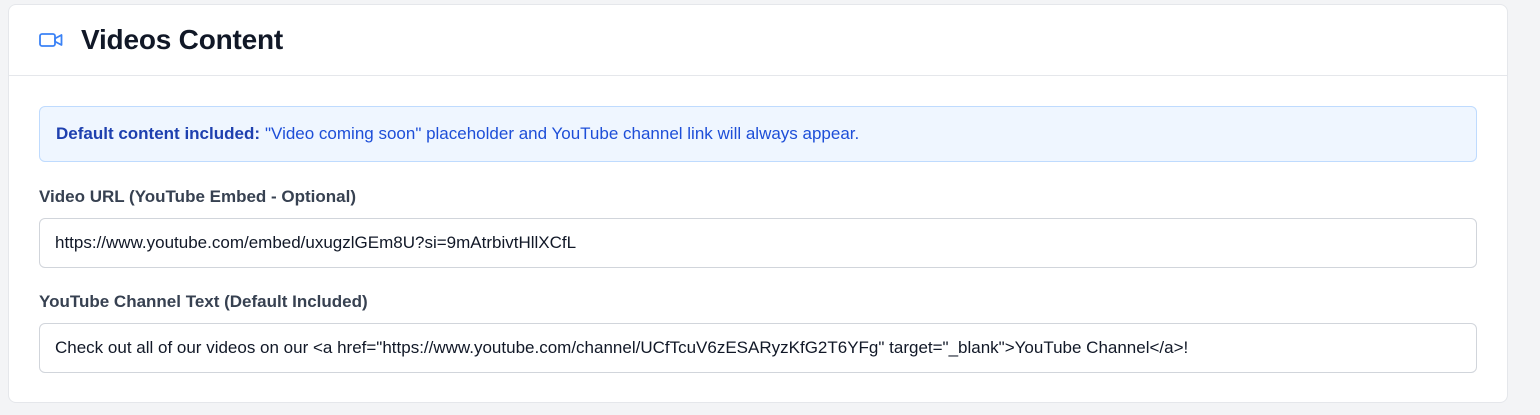 The height and width of the screenshot is (415, 1540). What do you see at coordinates (198, 196) in the screenshot?
I see `video-url-label: Video URL (YouTube Embed - Optional)` at bounding box center [198, 196].